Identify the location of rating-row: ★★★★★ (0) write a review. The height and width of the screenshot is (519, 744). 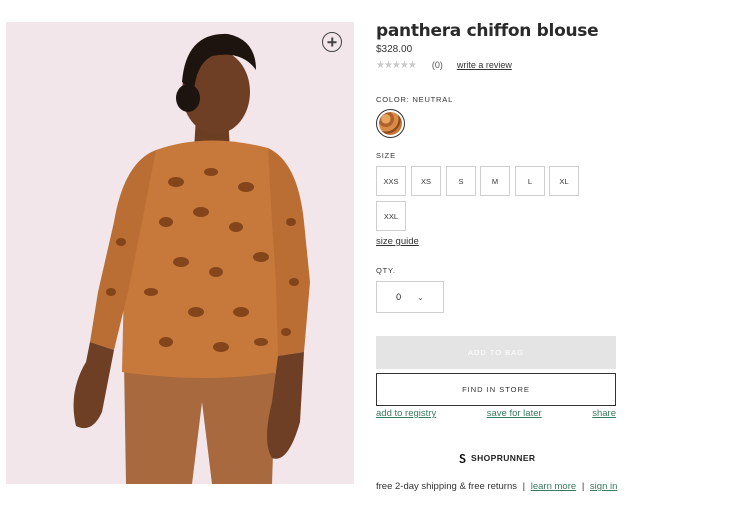
(496, 65).